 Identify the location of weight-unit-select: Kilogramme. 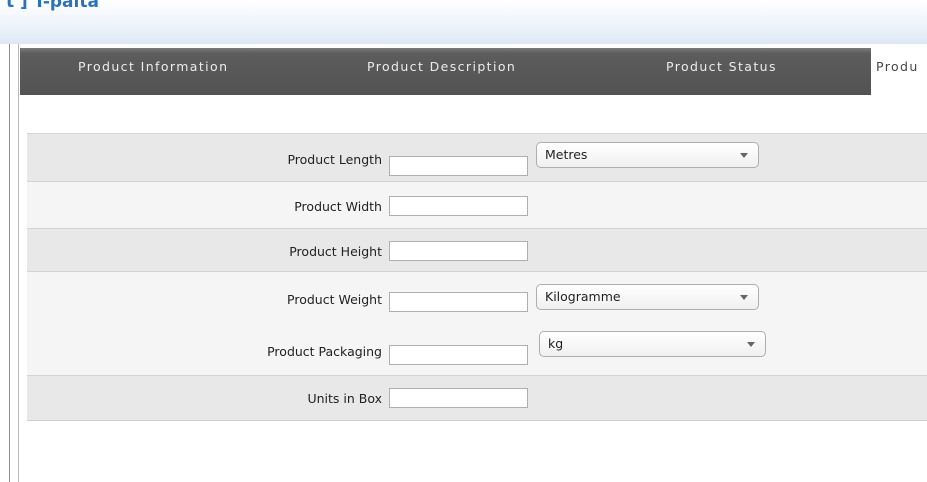
(647, 297).